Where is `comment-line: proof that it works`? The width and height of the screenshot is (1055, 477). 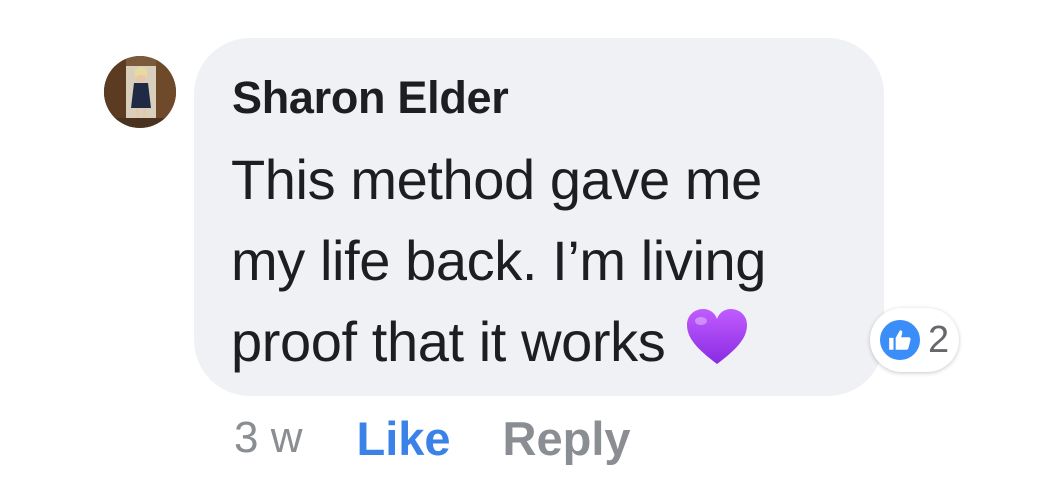 comment-line: proof that it works is located at coordinates (448, 341).